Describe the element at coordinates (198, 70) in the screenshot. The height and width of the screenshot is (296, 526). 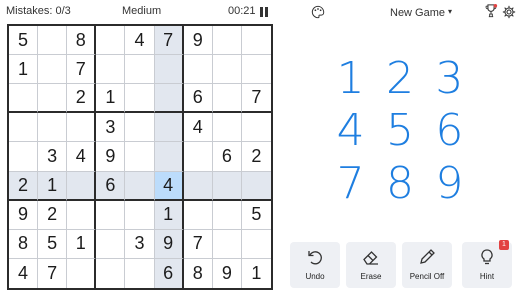
I see `board-cell-r2-c7` at that location.